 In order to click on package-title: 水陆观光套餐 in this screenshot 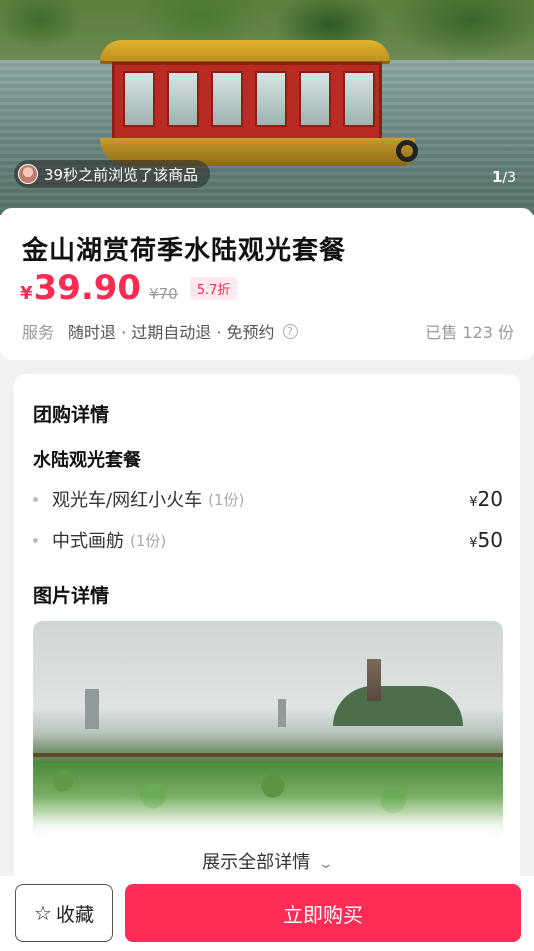, I will do `click(87, 460)`.